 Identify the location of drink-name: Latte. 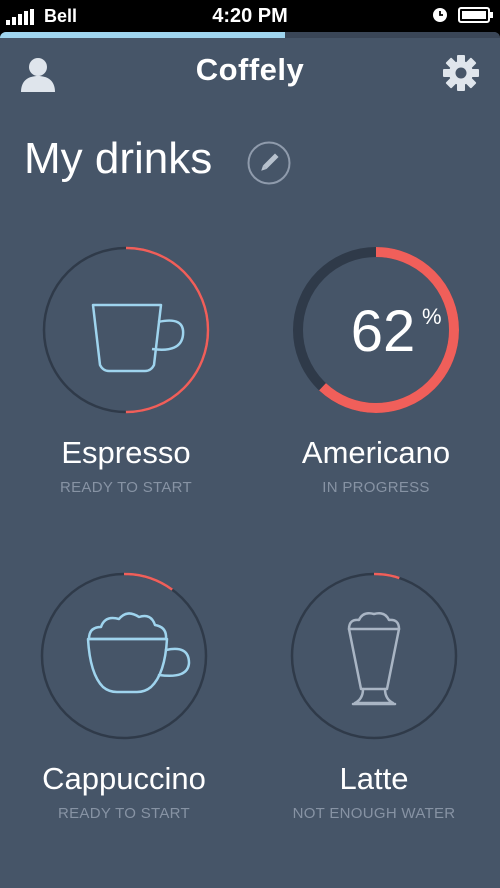
(374, 778).